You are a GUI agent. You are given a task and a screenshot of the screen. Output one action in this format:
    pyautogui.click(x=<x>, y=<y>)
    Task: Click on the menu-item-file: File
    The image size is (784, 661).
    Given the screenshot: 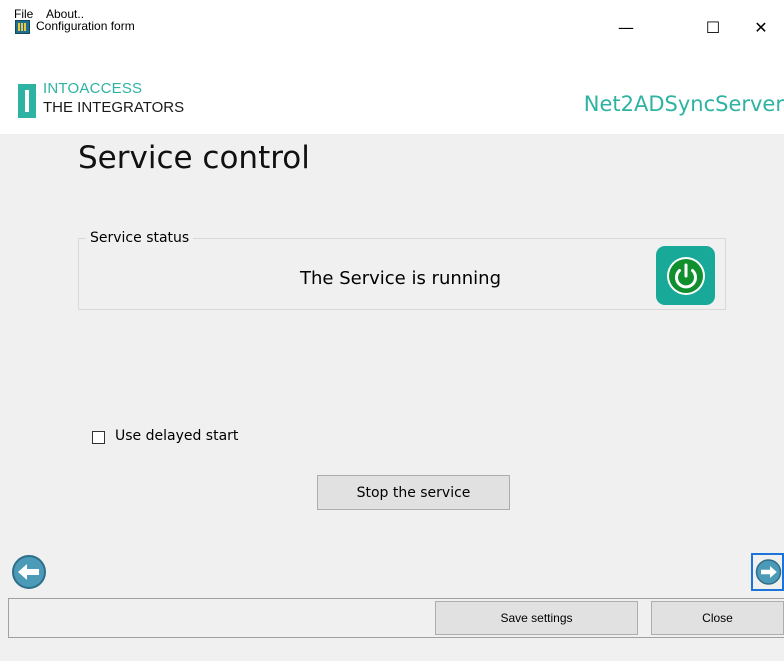 What is the action you would take?
    pyautogui.click(x=23, y=14)
    